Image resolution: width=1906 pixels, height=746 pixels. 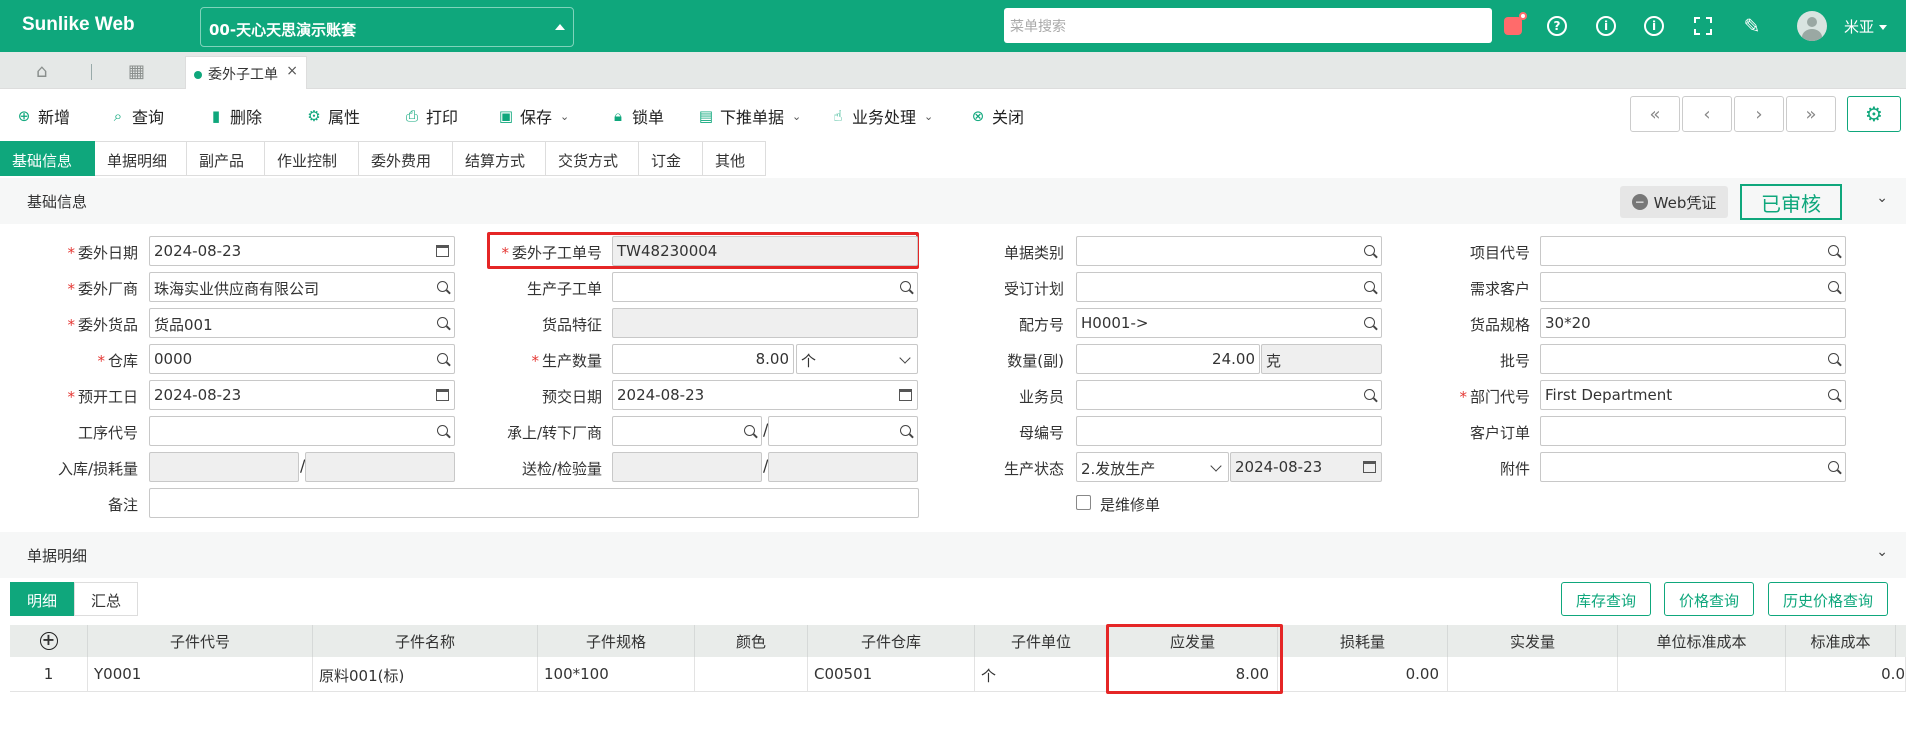 What do you see at coordinates (1846, 674) in the screenshot?
I see `cell-std-cost: 0.0` at bounding box center [1846, 674].